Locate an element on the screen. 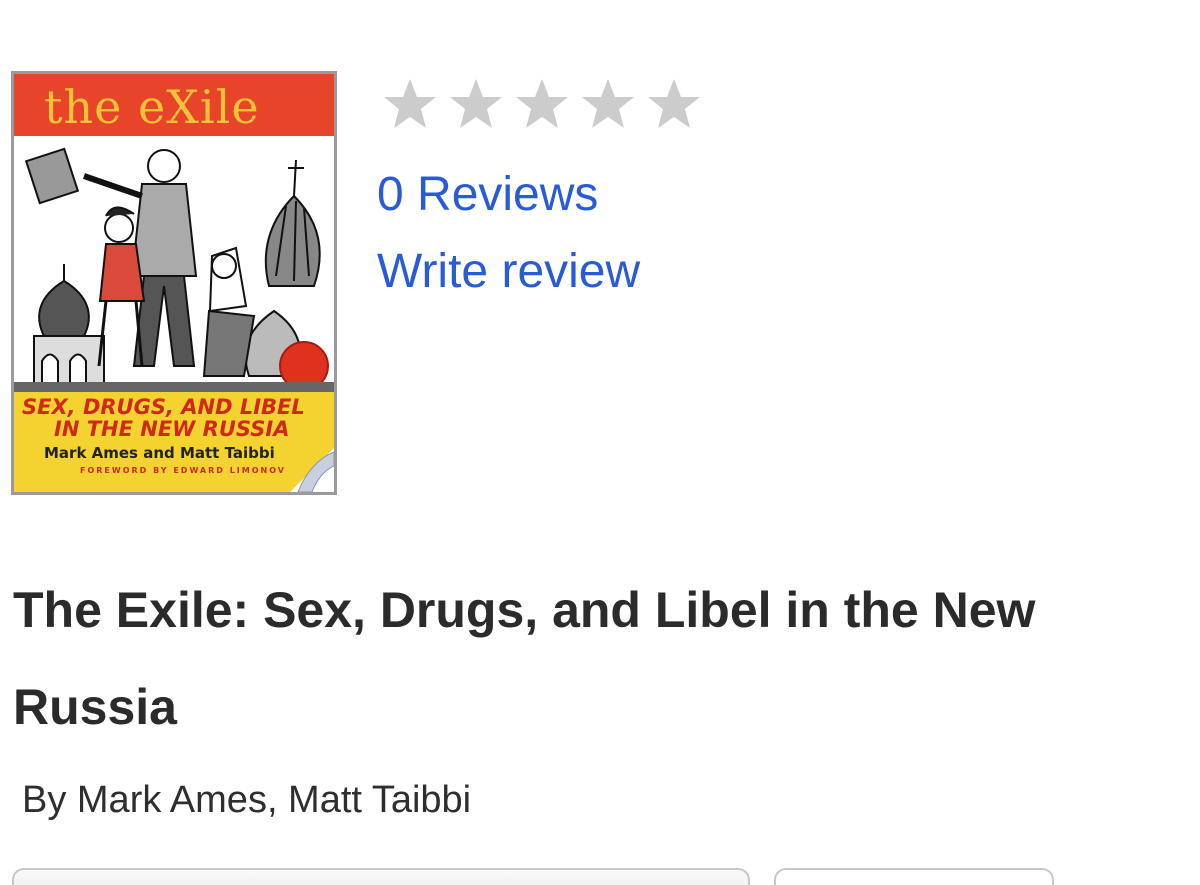 This screenshot has width=1200, height=885. star-rating is located at coordinates (542, 105).